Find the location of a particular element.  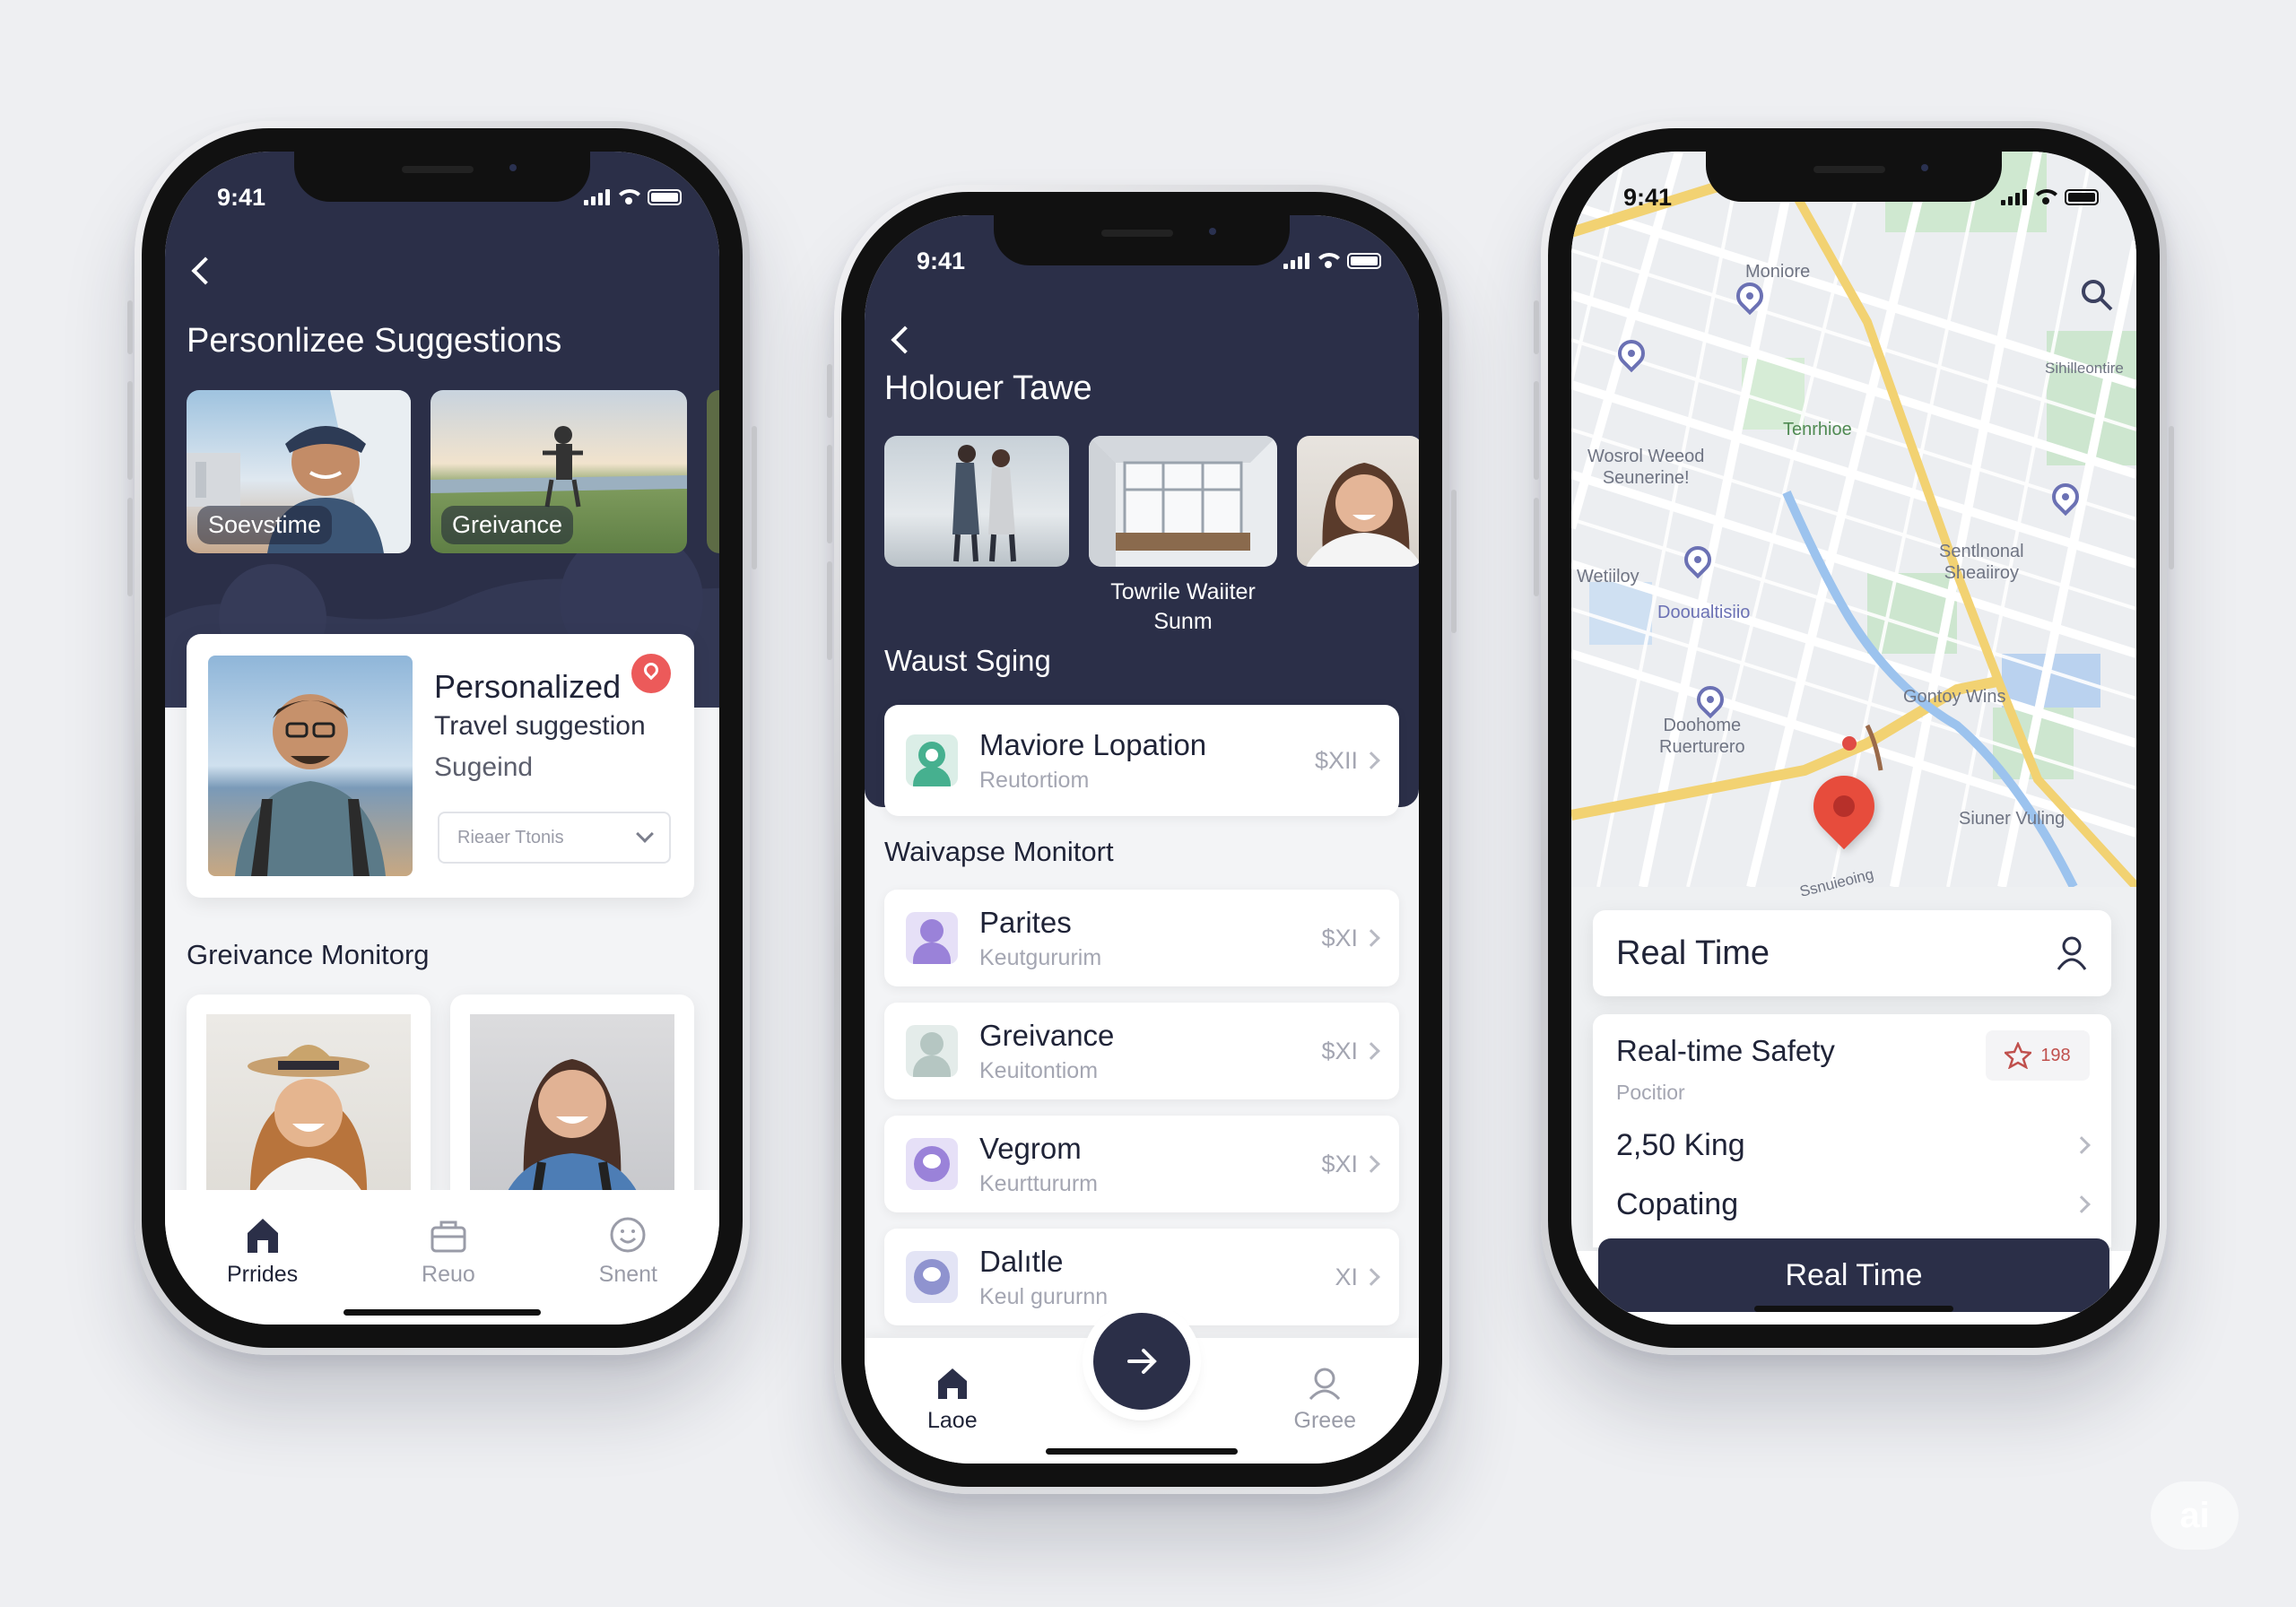

caption-line-1: Towrile Waiiter is located at coordinates (1183, 592).